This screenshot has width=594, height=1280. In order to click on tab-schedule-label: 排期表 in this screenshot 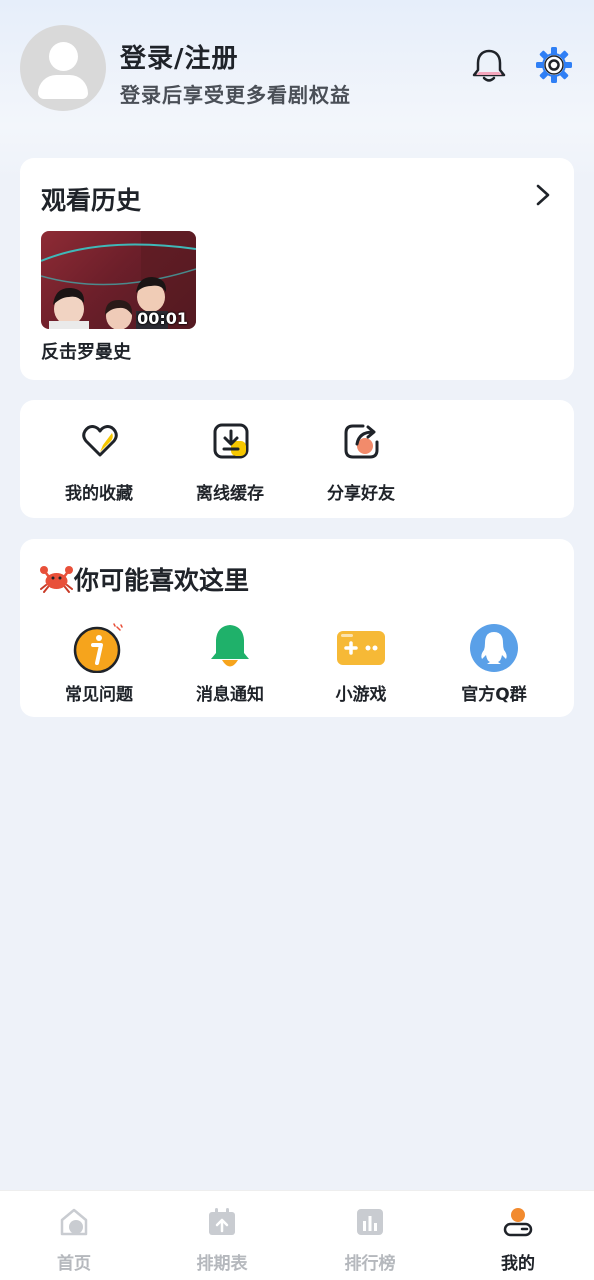, I will do `click(222, 1264)`.